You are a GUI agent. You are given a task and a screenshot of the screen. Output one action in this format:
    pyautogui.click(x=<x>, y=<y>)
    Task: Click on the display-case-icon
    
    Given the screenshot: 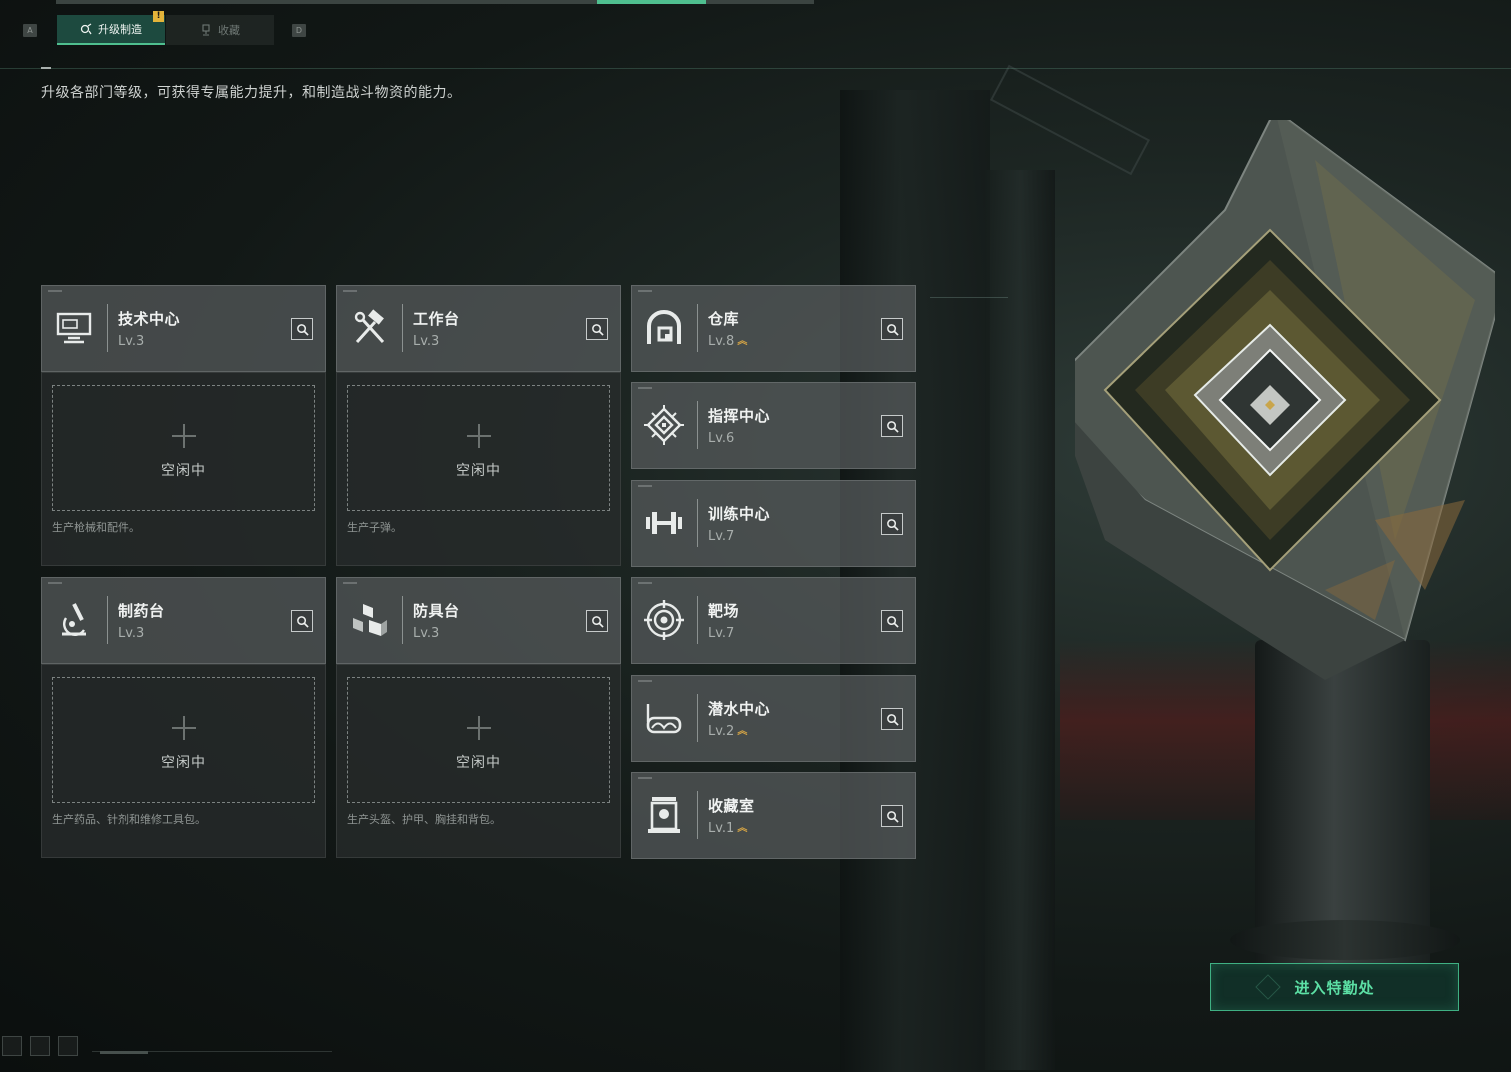 What is the action you would take?
    pyautogui.click(x=664, y=815)
    